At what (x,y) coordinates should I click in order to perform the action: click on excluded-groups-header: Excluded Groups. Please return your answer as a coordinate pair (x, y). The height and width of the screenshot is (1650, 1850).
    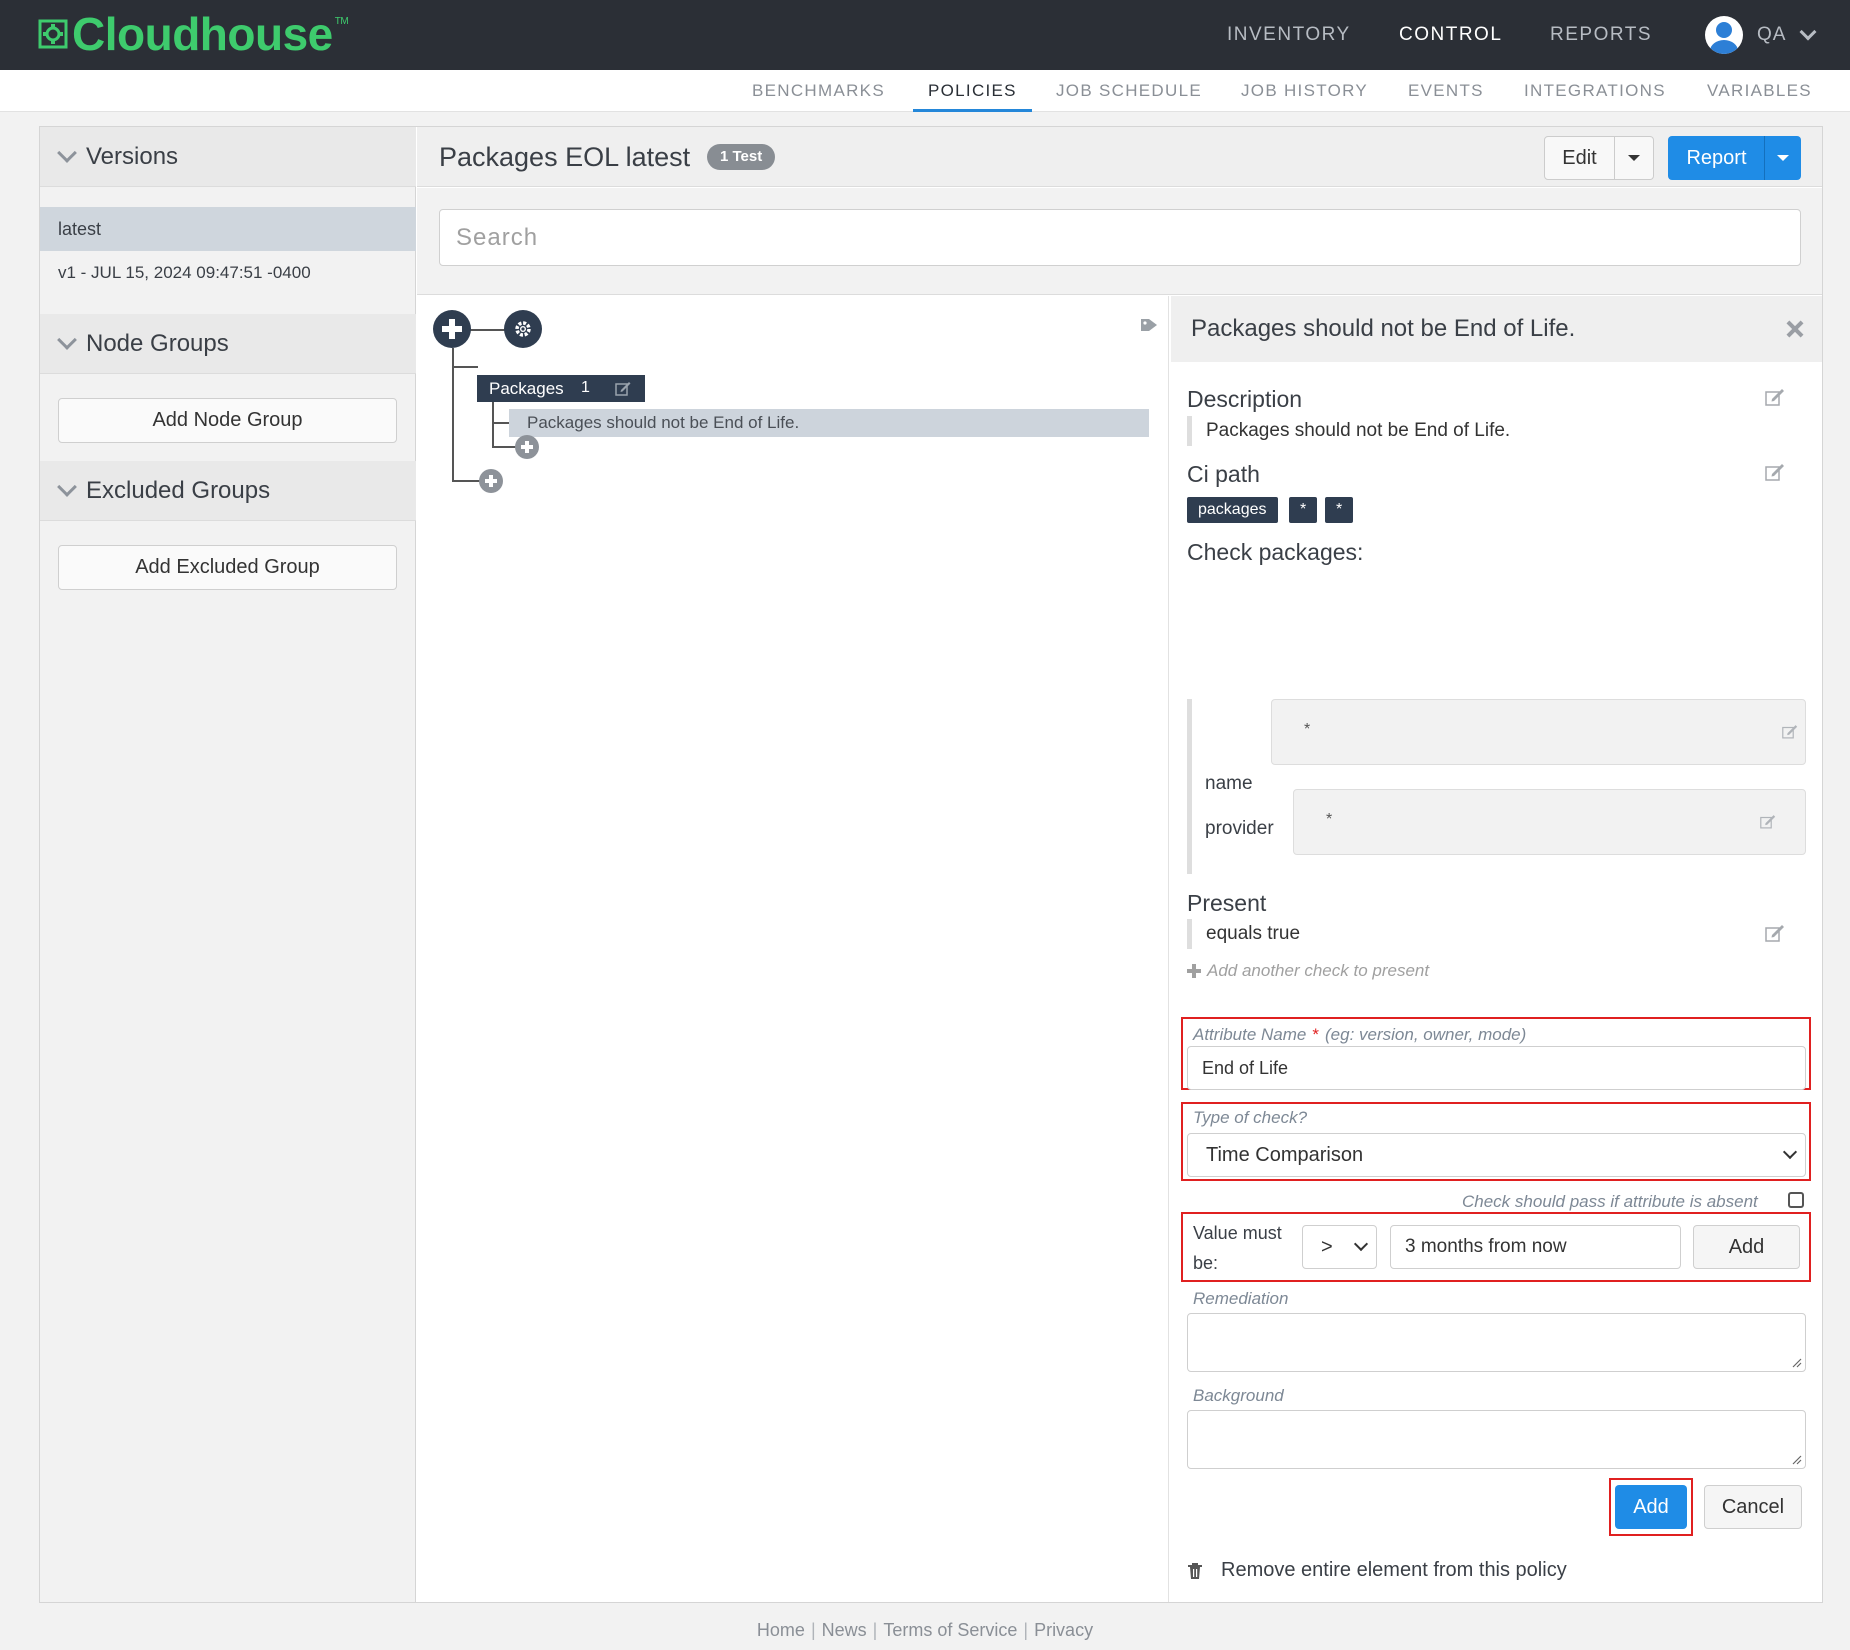
    Looking at the image, I should click on (228, 491).